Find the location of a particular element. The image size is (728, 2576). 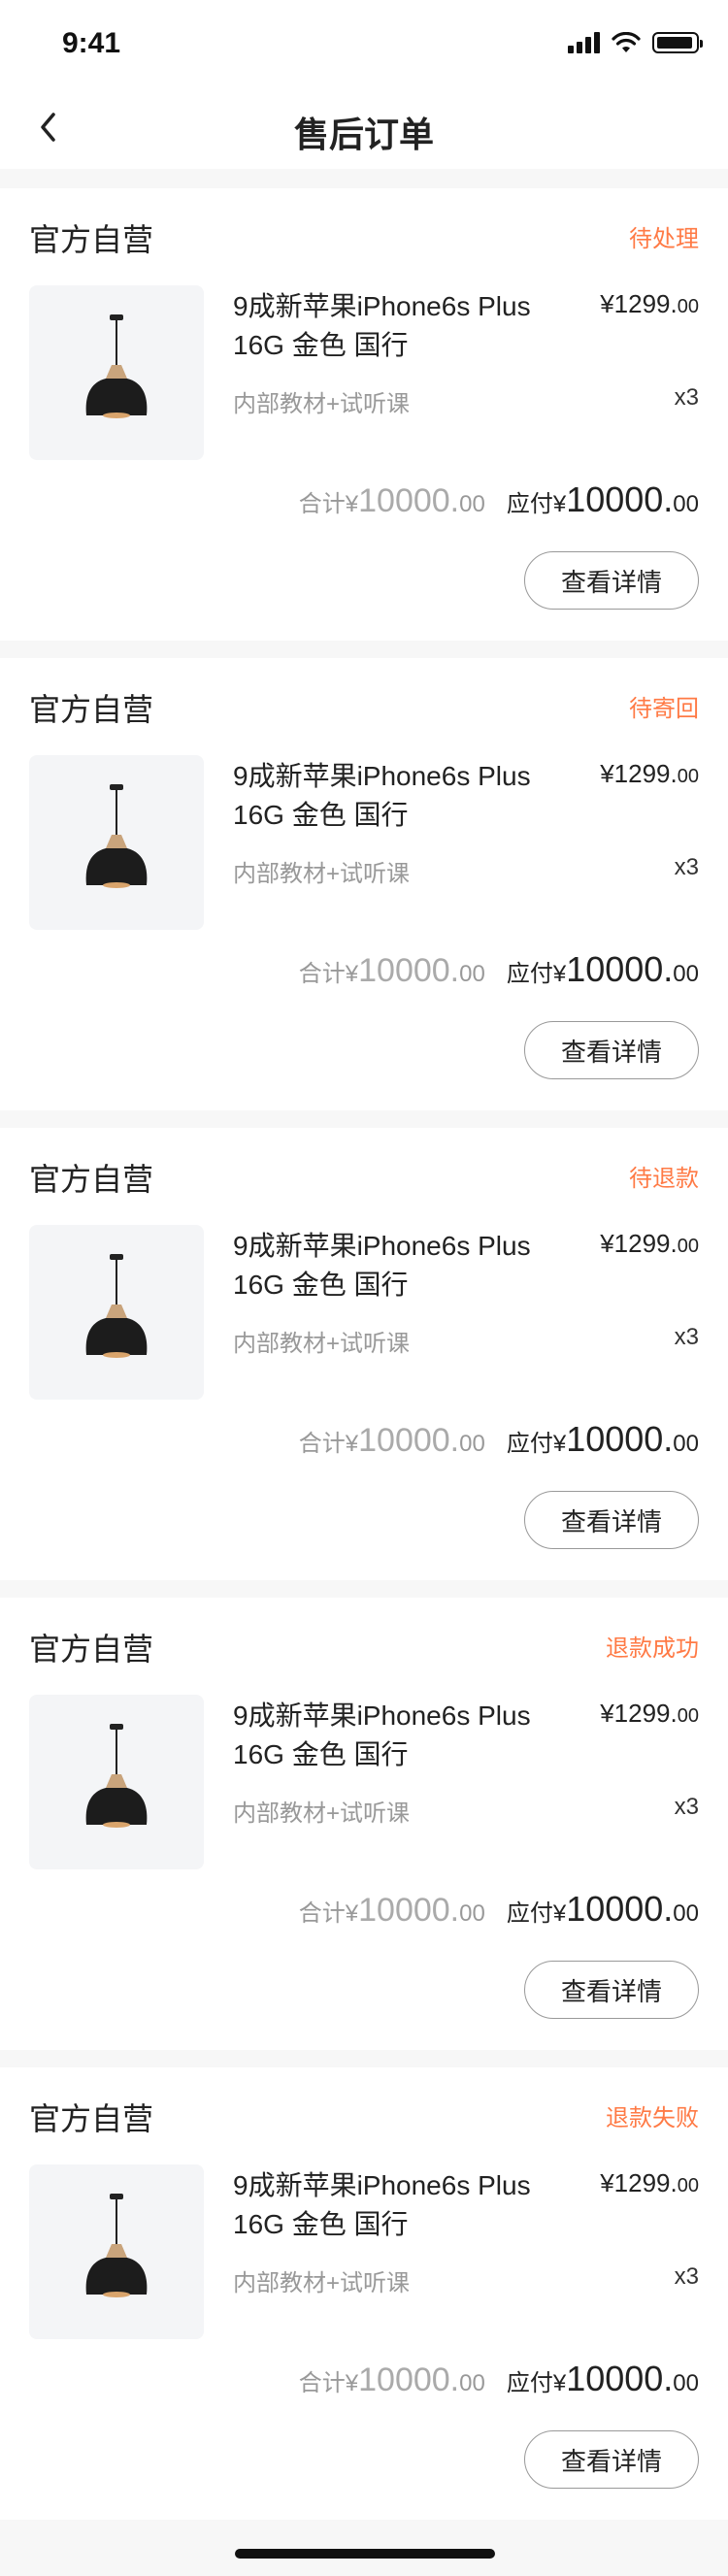

status-bar: 9:41 is located at coordinates (364, 42).